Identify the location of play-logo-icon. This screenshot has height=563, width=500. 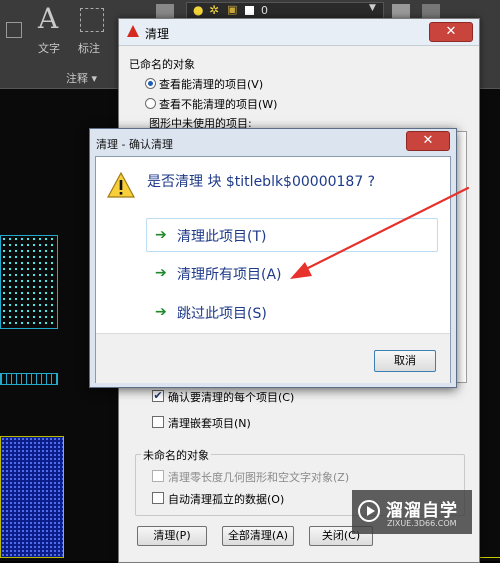
(369, 511).